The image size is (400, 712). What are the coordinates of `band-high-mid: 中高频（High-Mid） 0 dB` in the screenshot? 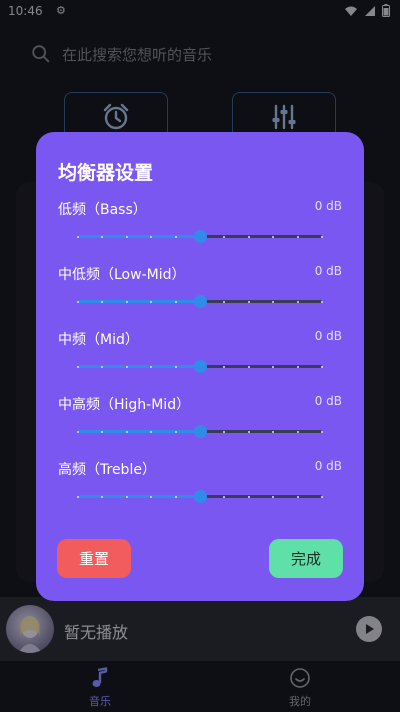 It's located at (200, 424).